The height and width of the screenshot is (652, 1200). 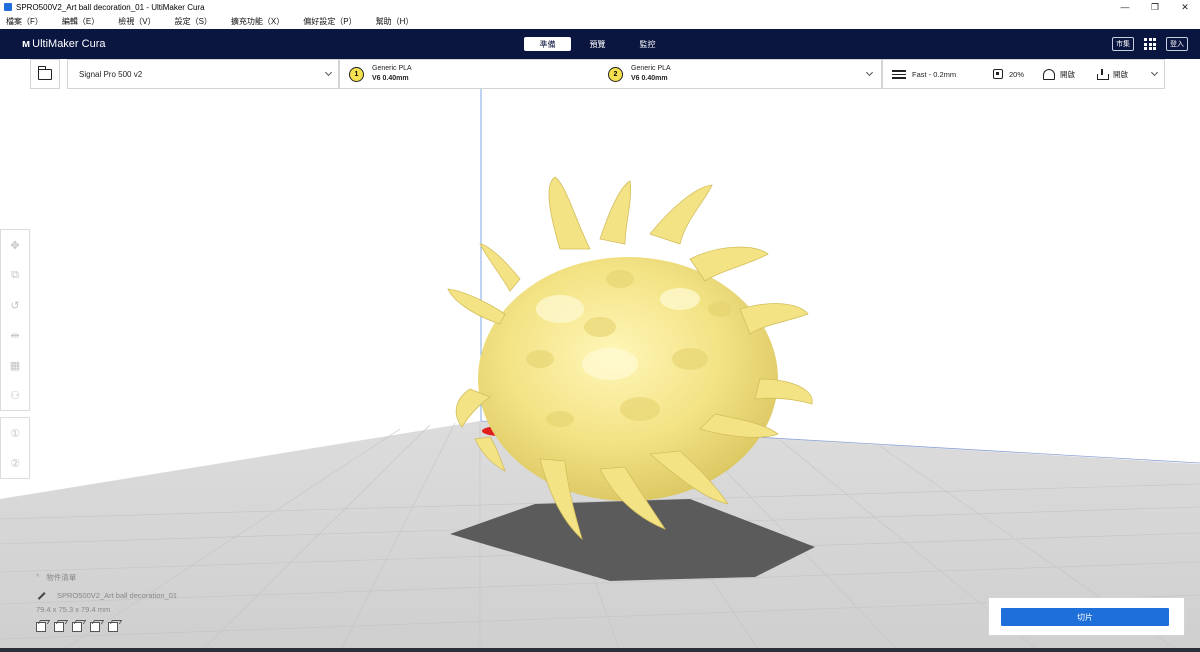 What do you see at coordinates (934, 74) in the screenshot?
I see `profile-label: Fast - 0.2mm` at bounding box center [934, 74].